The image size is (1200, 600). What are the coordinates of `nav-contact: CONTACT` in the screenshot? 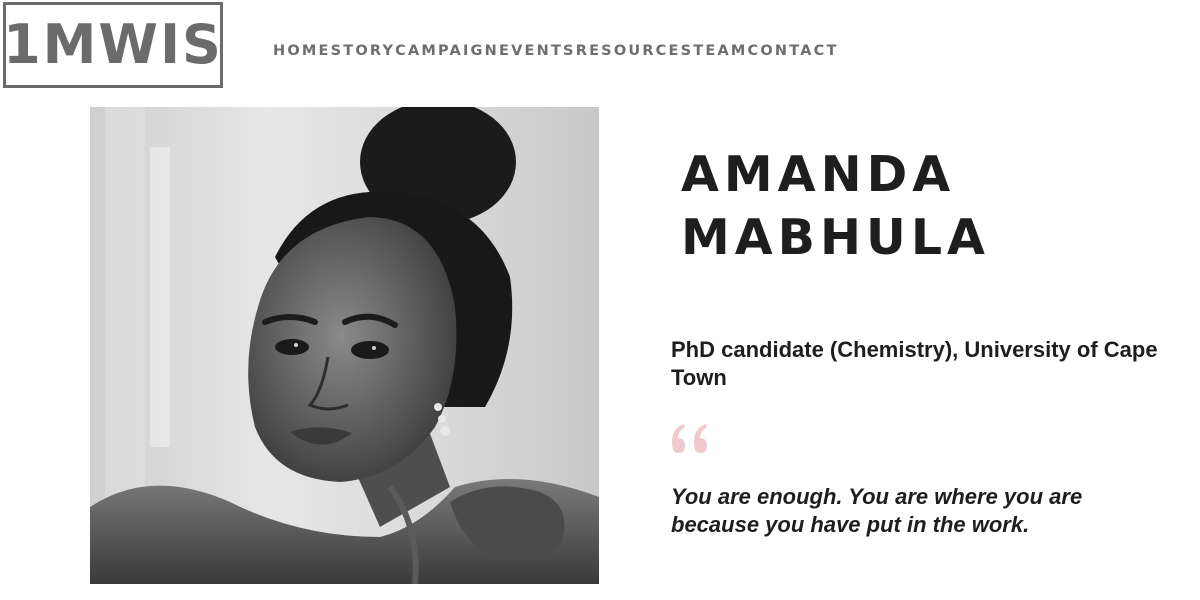 It's located at (793, 51).